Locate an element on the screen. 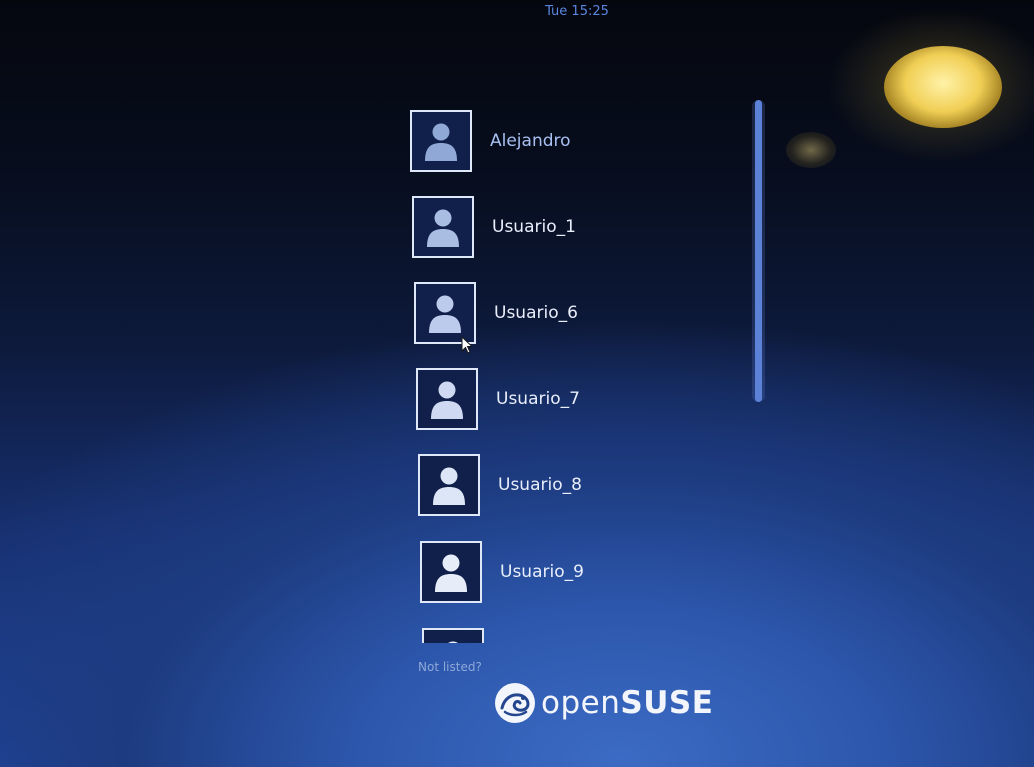  opensuse-wordmark: openSUSE is located at coordinates (627, 703).